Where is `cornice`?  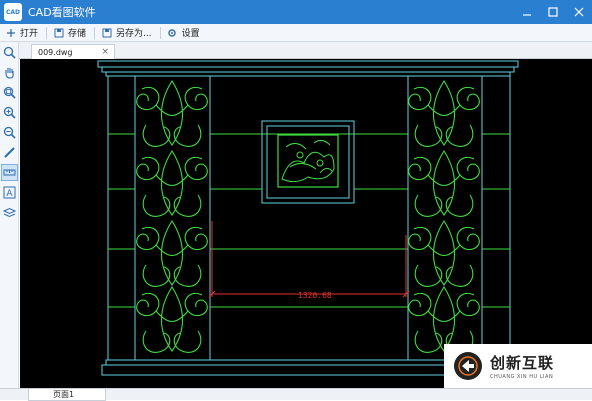
cornice is located at coordinates (308, 68).